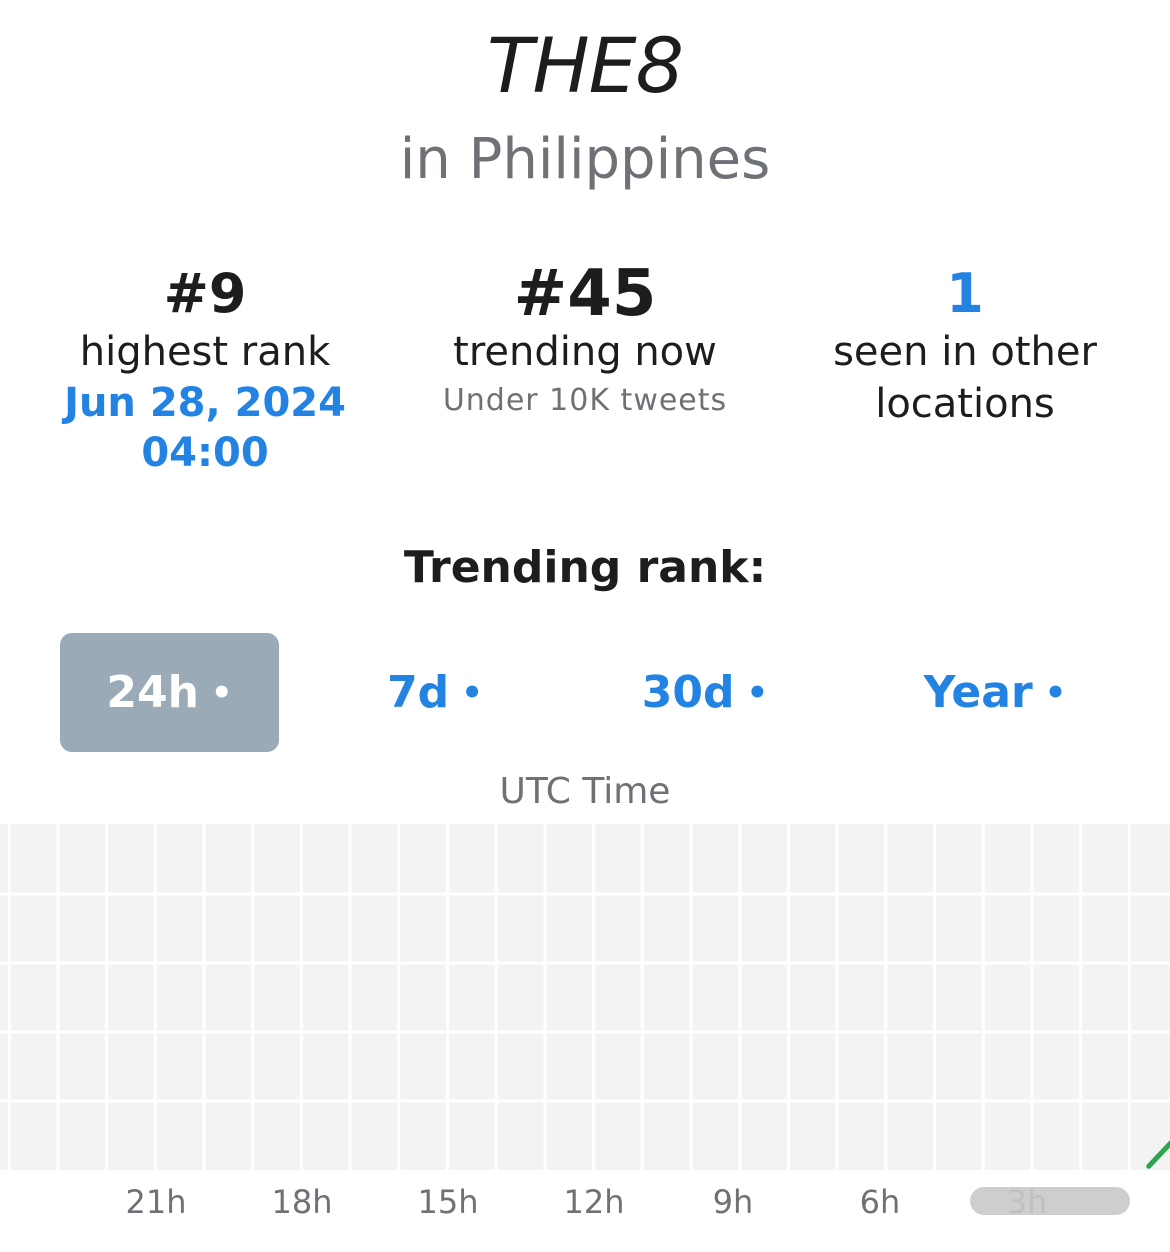 The width and height of the screenshot is (1170, 1252). What do you see at coordinates (585, 159) in the screenshot?
I see `location-subtitle: in Philippines` at bounding box center [585, 159].